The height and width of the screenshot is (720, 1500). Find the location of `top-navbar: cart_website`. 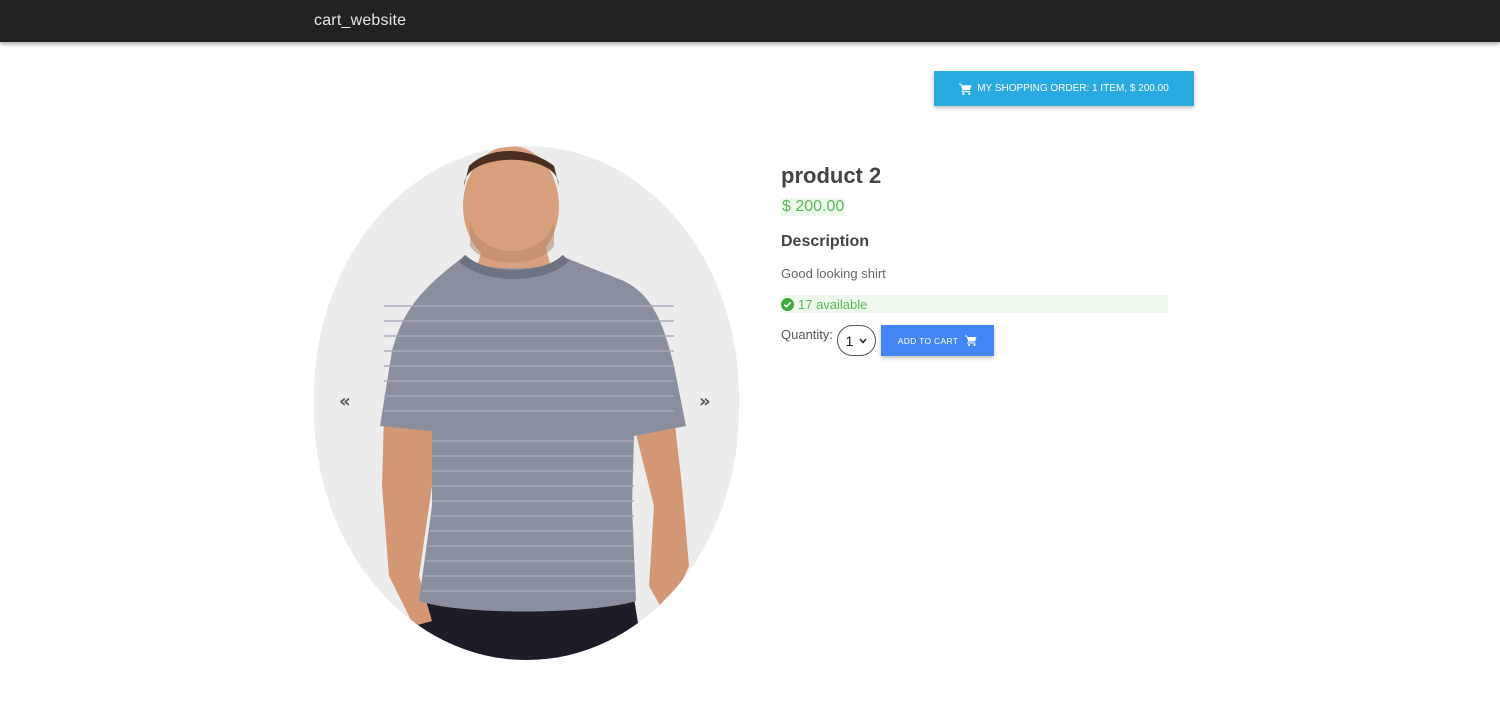

top-navbar: cart_website is located at coordinates (750, 21).